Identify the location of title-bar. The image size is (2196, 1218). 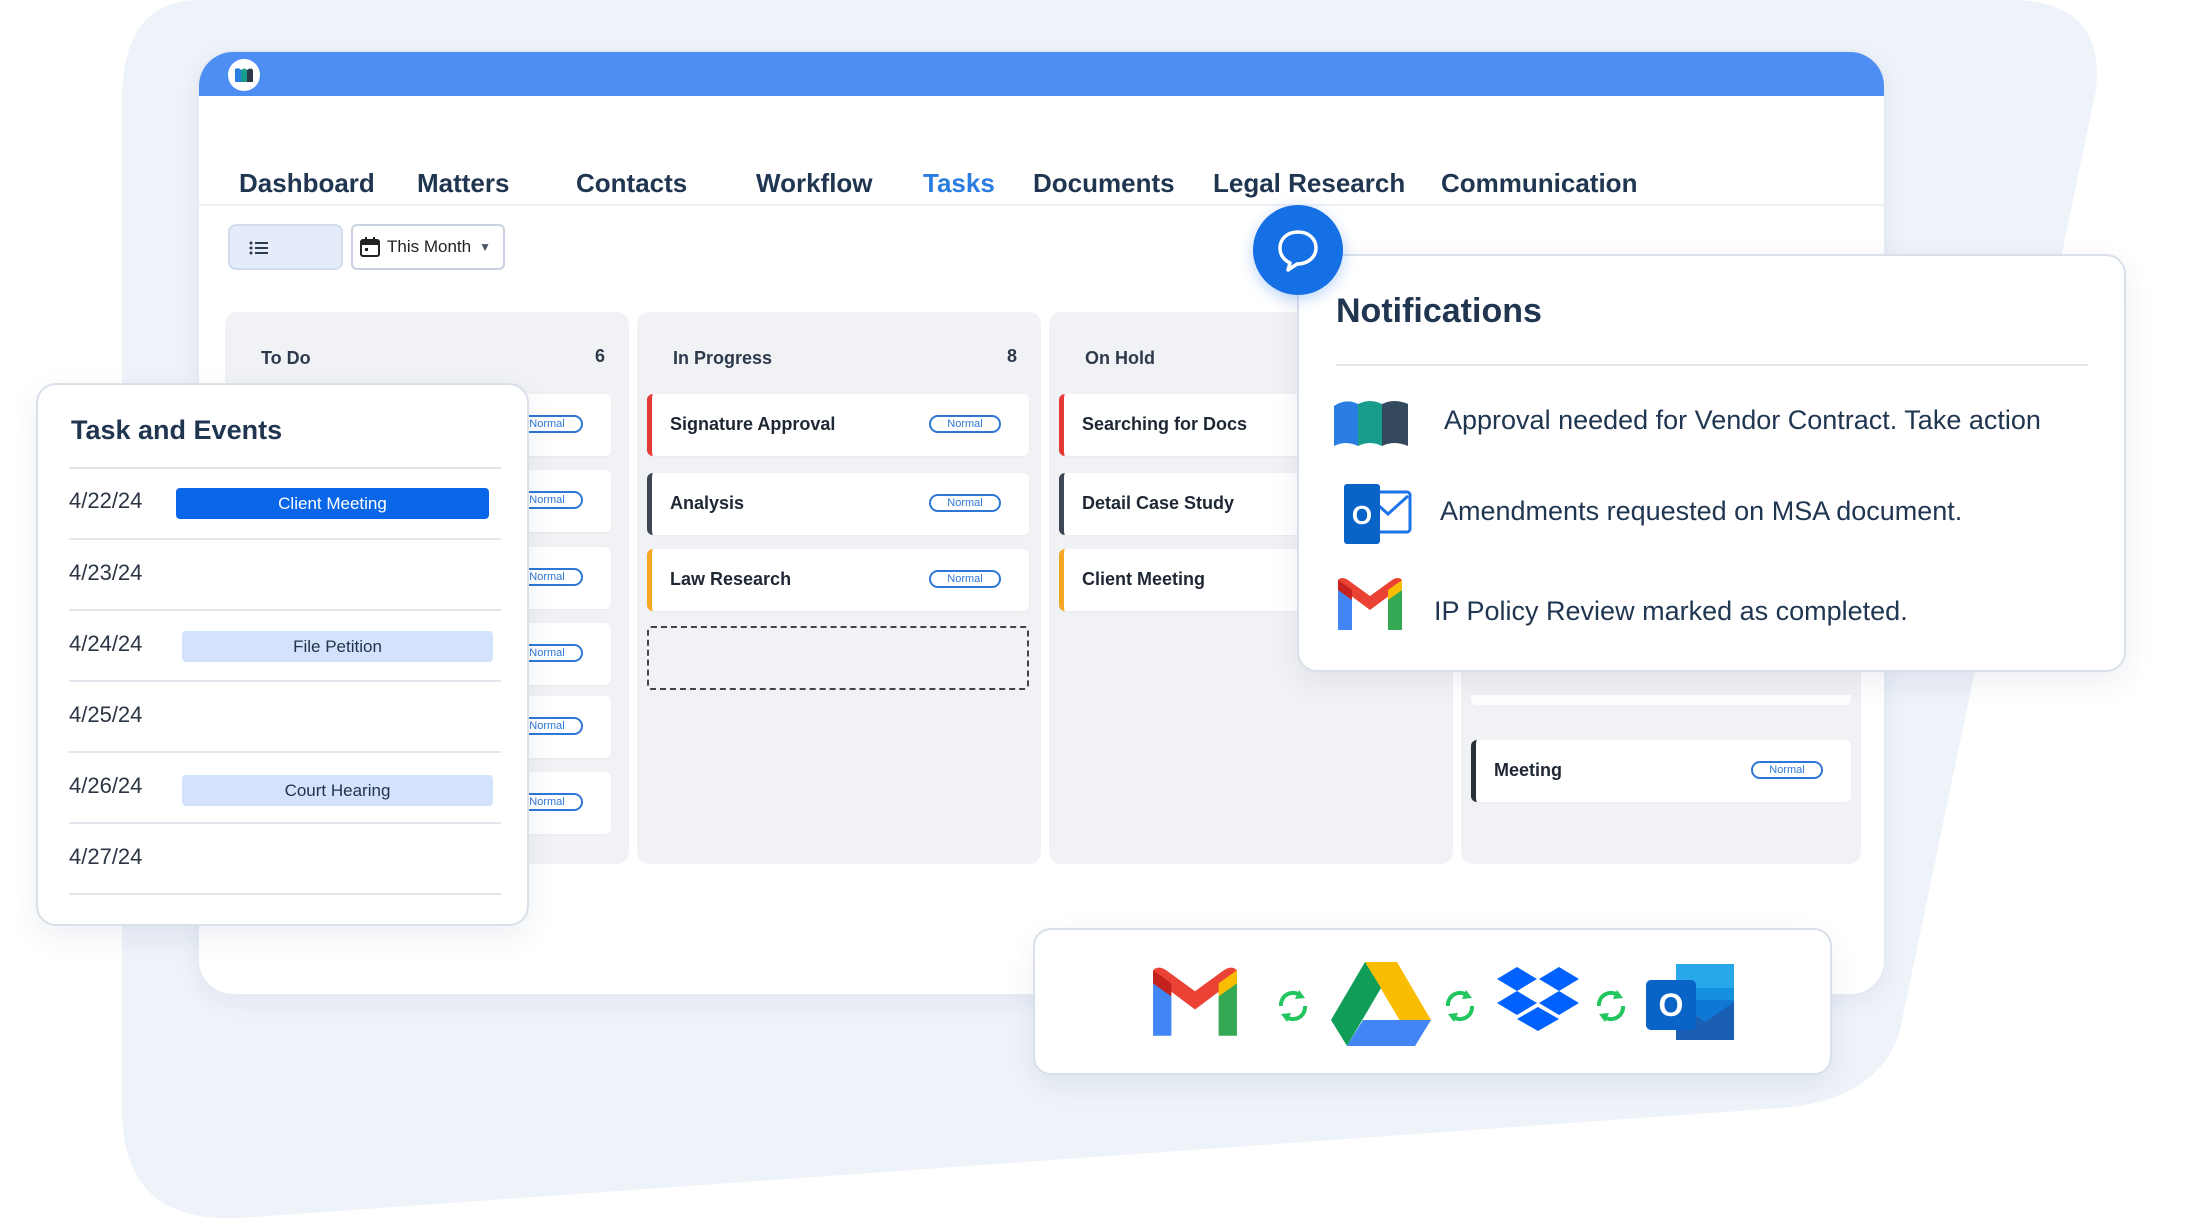
(1041, 74).